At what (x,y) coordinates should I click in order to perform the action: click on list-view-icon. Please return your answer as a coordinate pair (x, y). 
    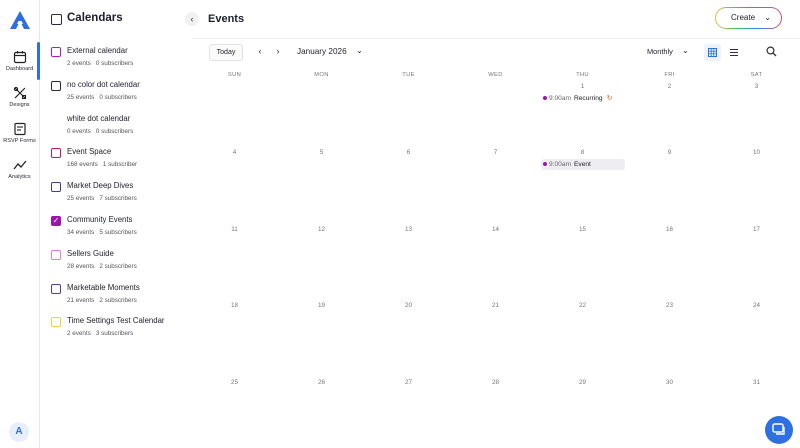
    Looking at the image, I should click on (734, 52).